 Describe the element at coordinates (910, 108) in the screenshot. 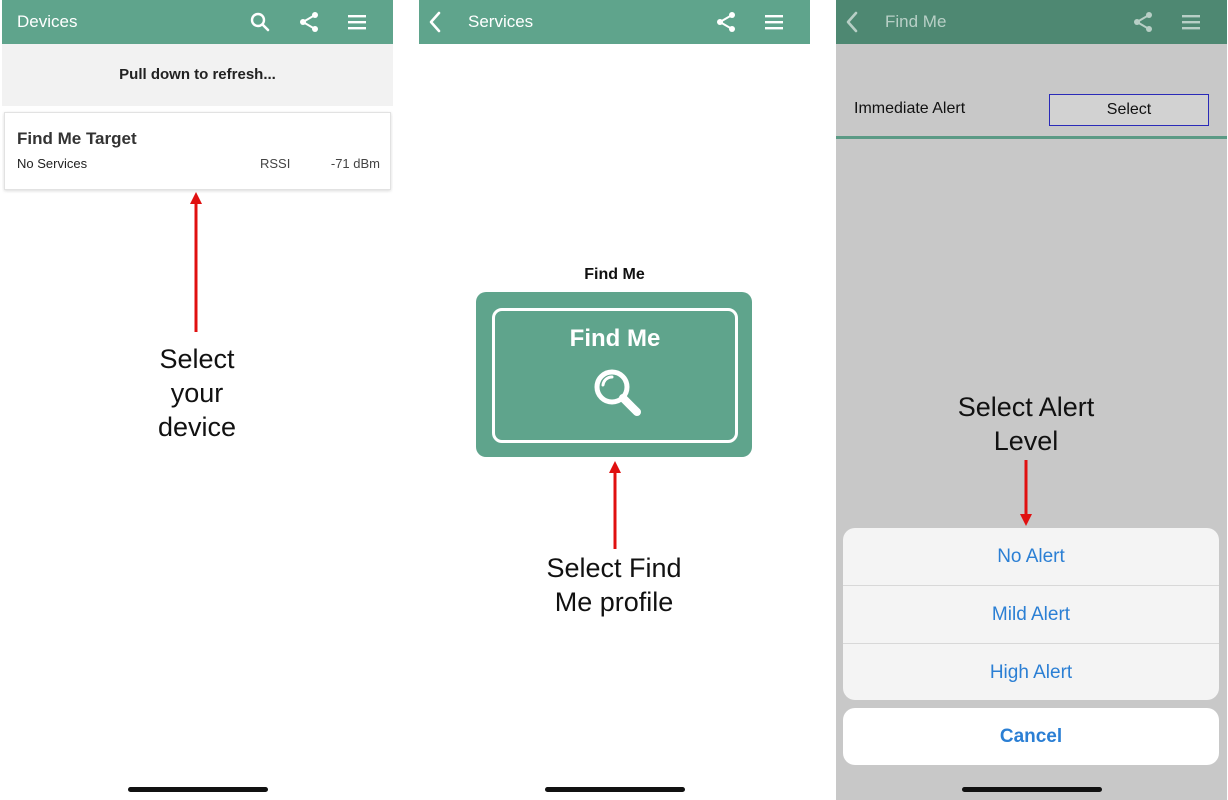

I see `alert-label: Immediate Alert` at that location.